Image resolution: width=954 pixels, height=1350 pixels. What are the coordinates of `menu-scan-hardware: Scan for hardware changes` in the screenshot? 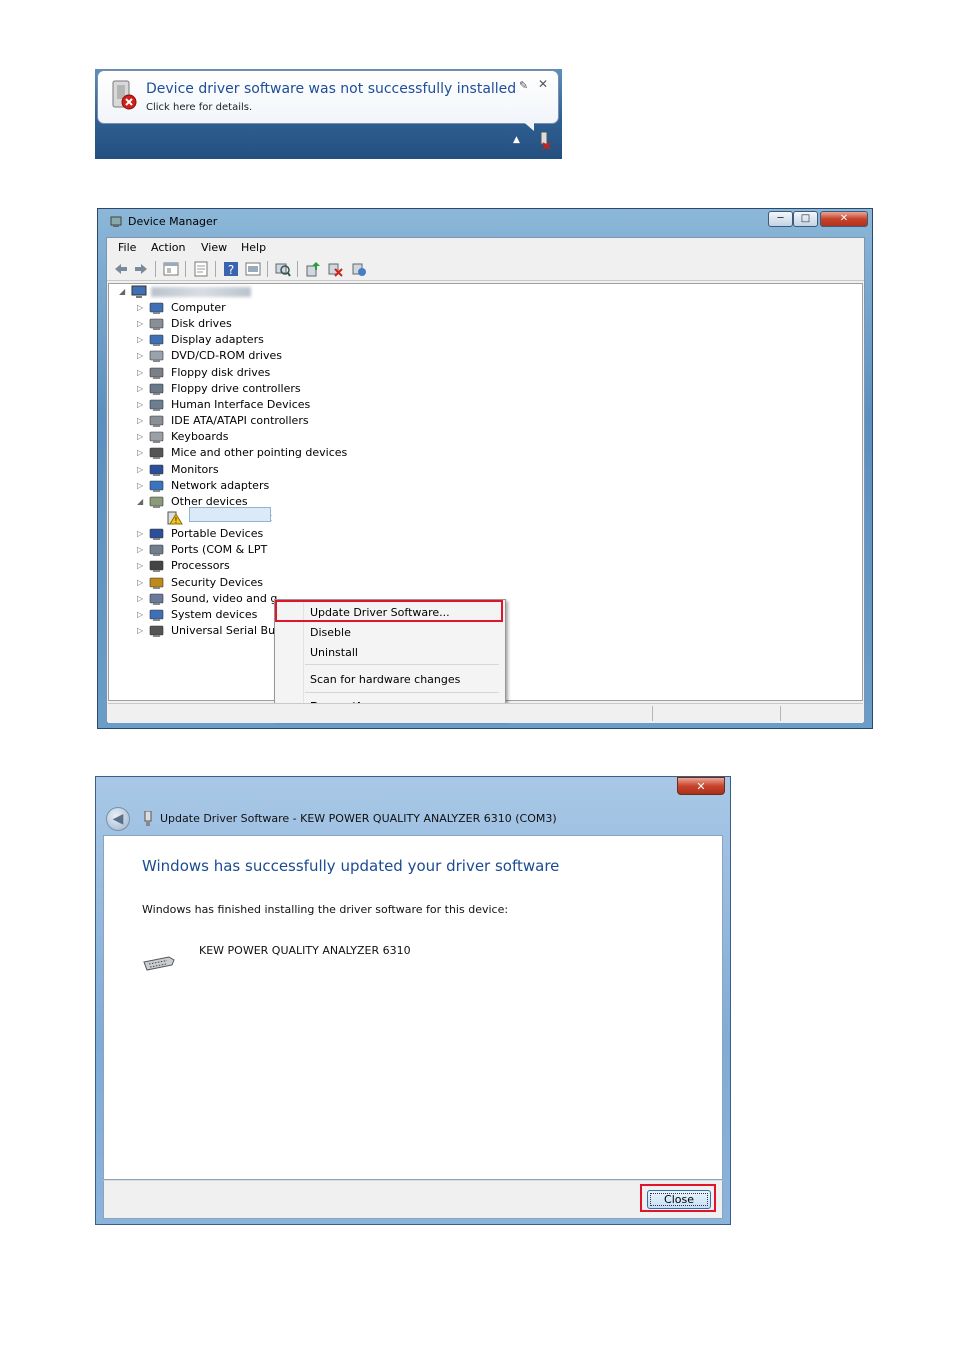 It's located at (385, 679).